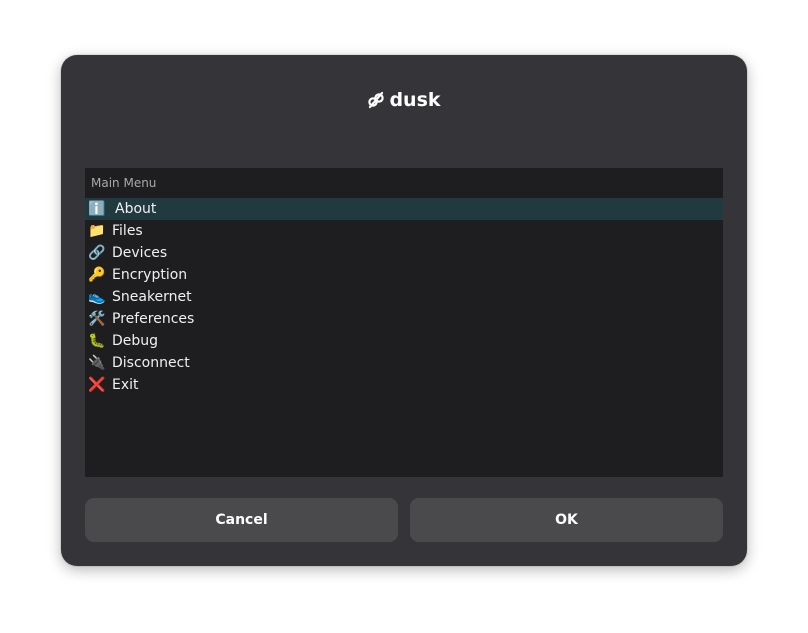 This screenshot has width=808, height=633. What do you see at coordinates (97, 363) in the screenshot?
I see `plug-icon: 🔌` at bounding box center [97, 363].